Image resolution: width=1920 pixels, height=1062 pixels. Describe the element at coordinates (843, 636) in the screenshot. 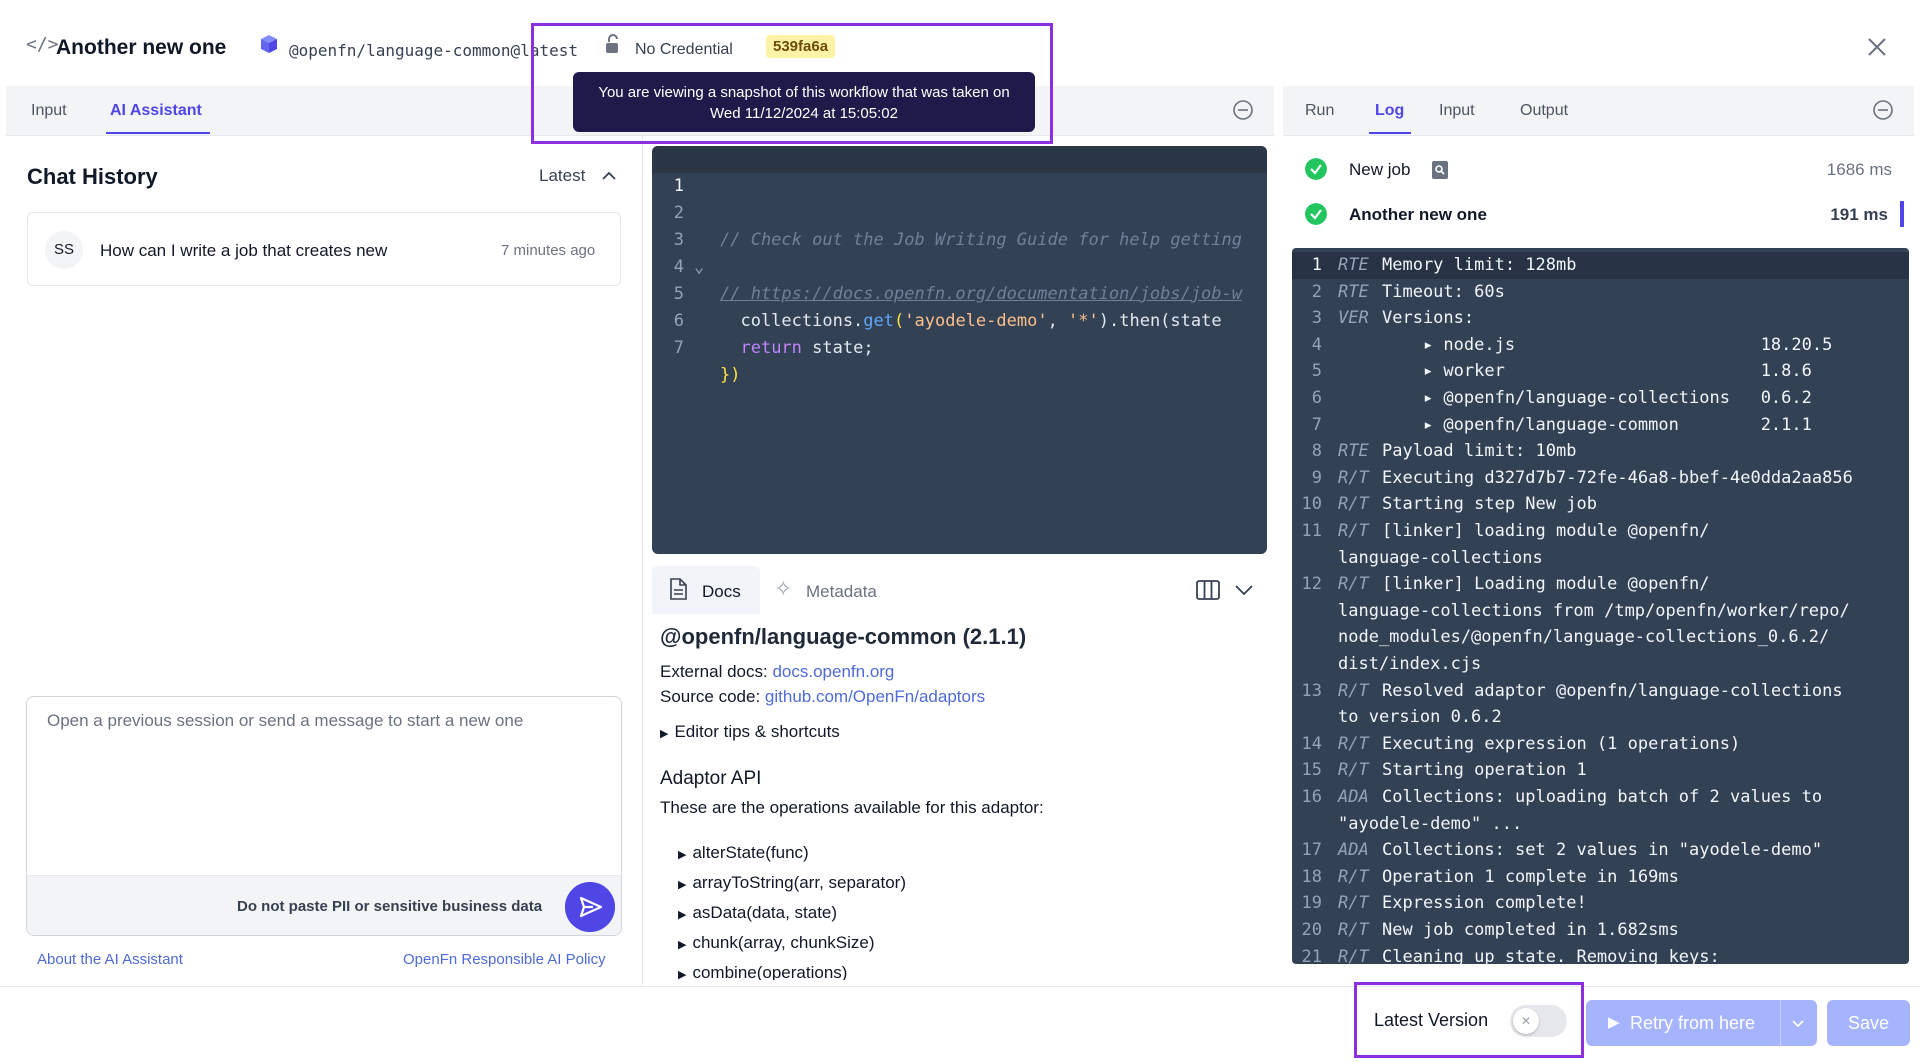

I see `docs-heading: @openfn/language-common (2.1.1)` at that location.